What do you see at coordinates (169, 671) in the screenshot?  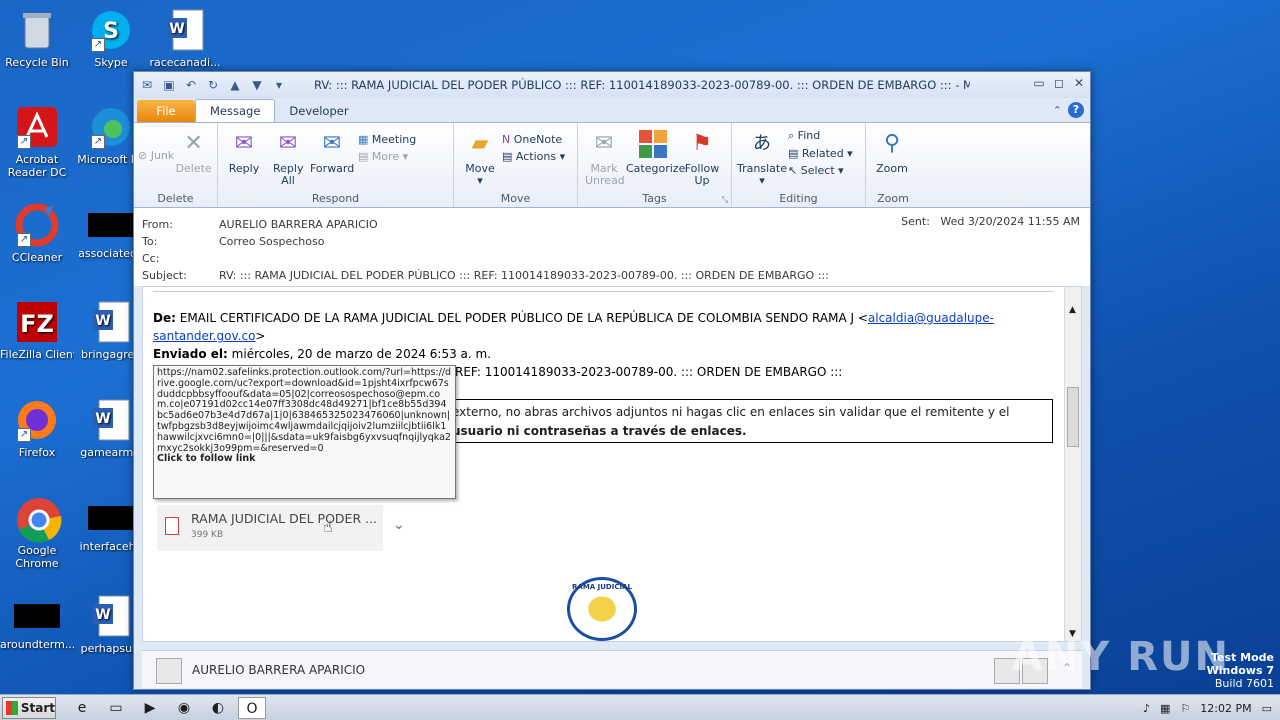 I see `contact-avatar-icon` at bounding box center [169, 671].